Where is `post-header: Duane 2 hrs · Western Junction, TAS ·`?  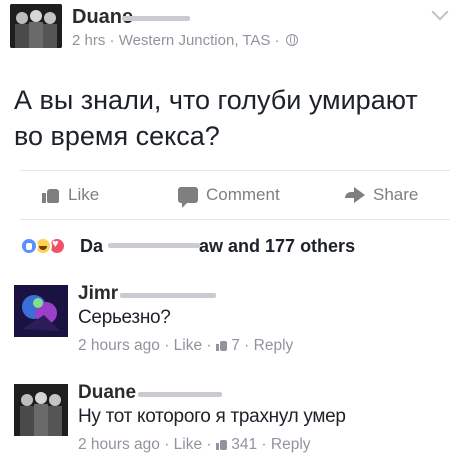
post-header: Duane 2 hrs · Western Junction, TAS · is located at coordinates (230, 28).